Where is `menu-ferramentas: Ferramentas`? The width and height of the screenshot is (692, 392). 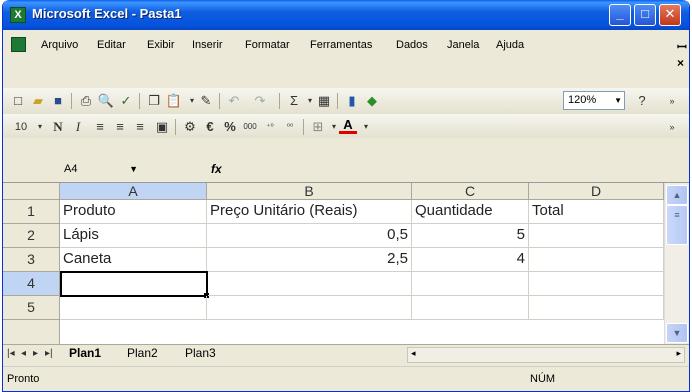
menu-ferramentas: Ferramentas is located at coordinates (341, 45).